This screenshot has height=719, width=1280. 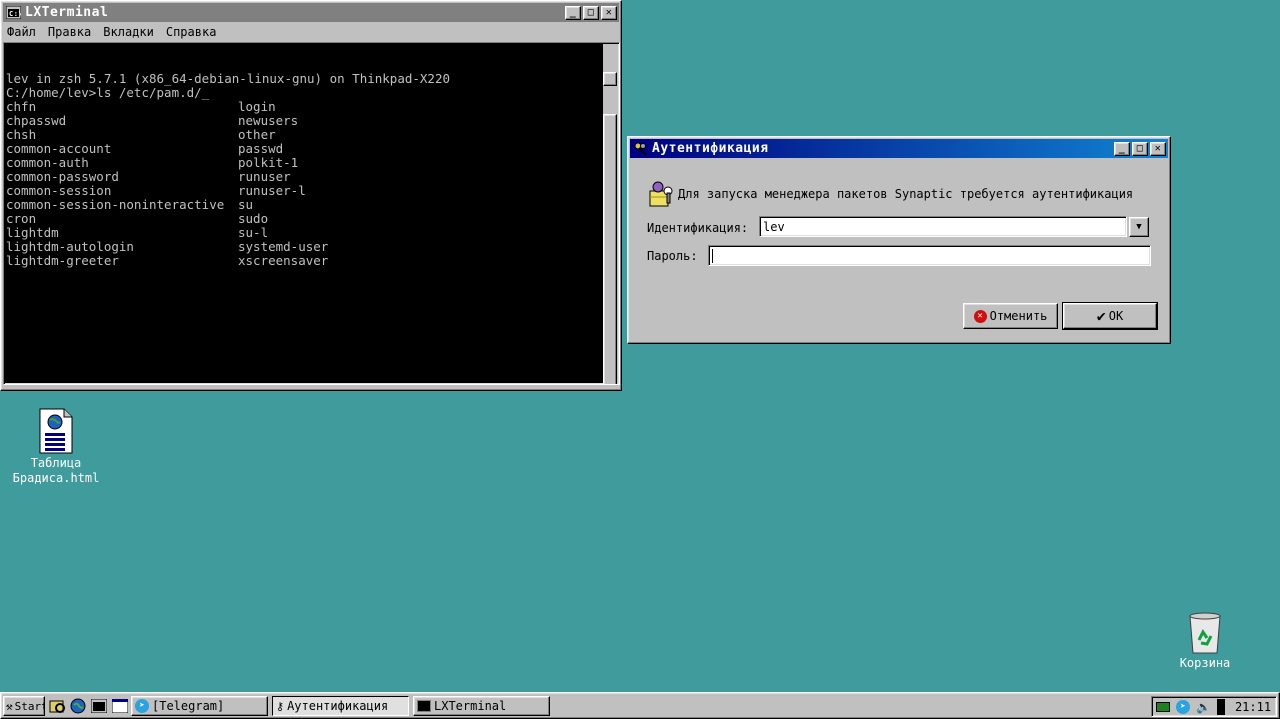 I want to click on menu-file: Файл, so click(x=21, y=32).